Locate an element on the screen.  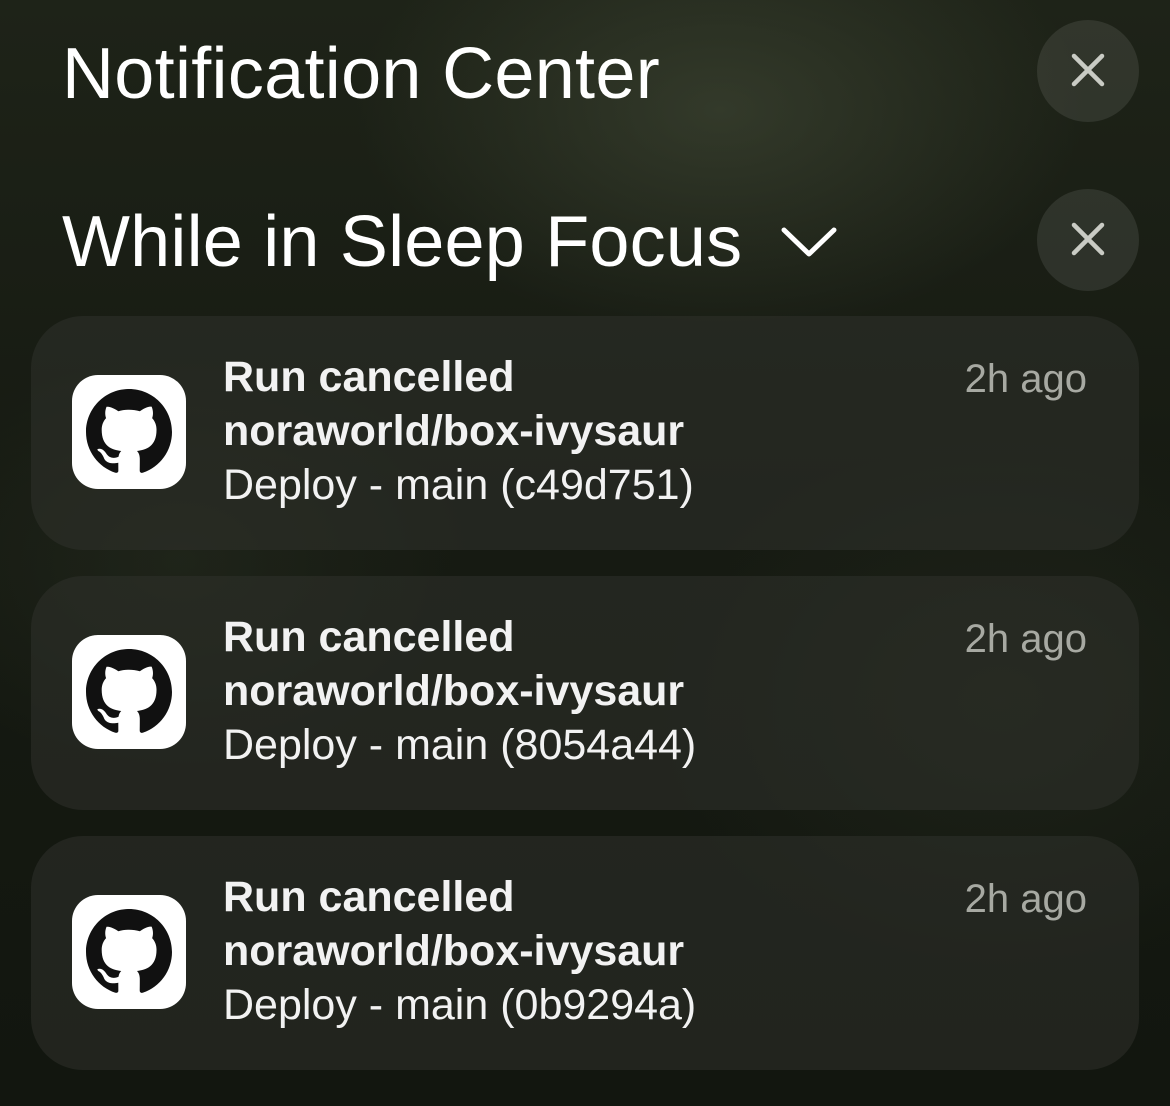
clear-group-button is located at coordinates (1088, 240).